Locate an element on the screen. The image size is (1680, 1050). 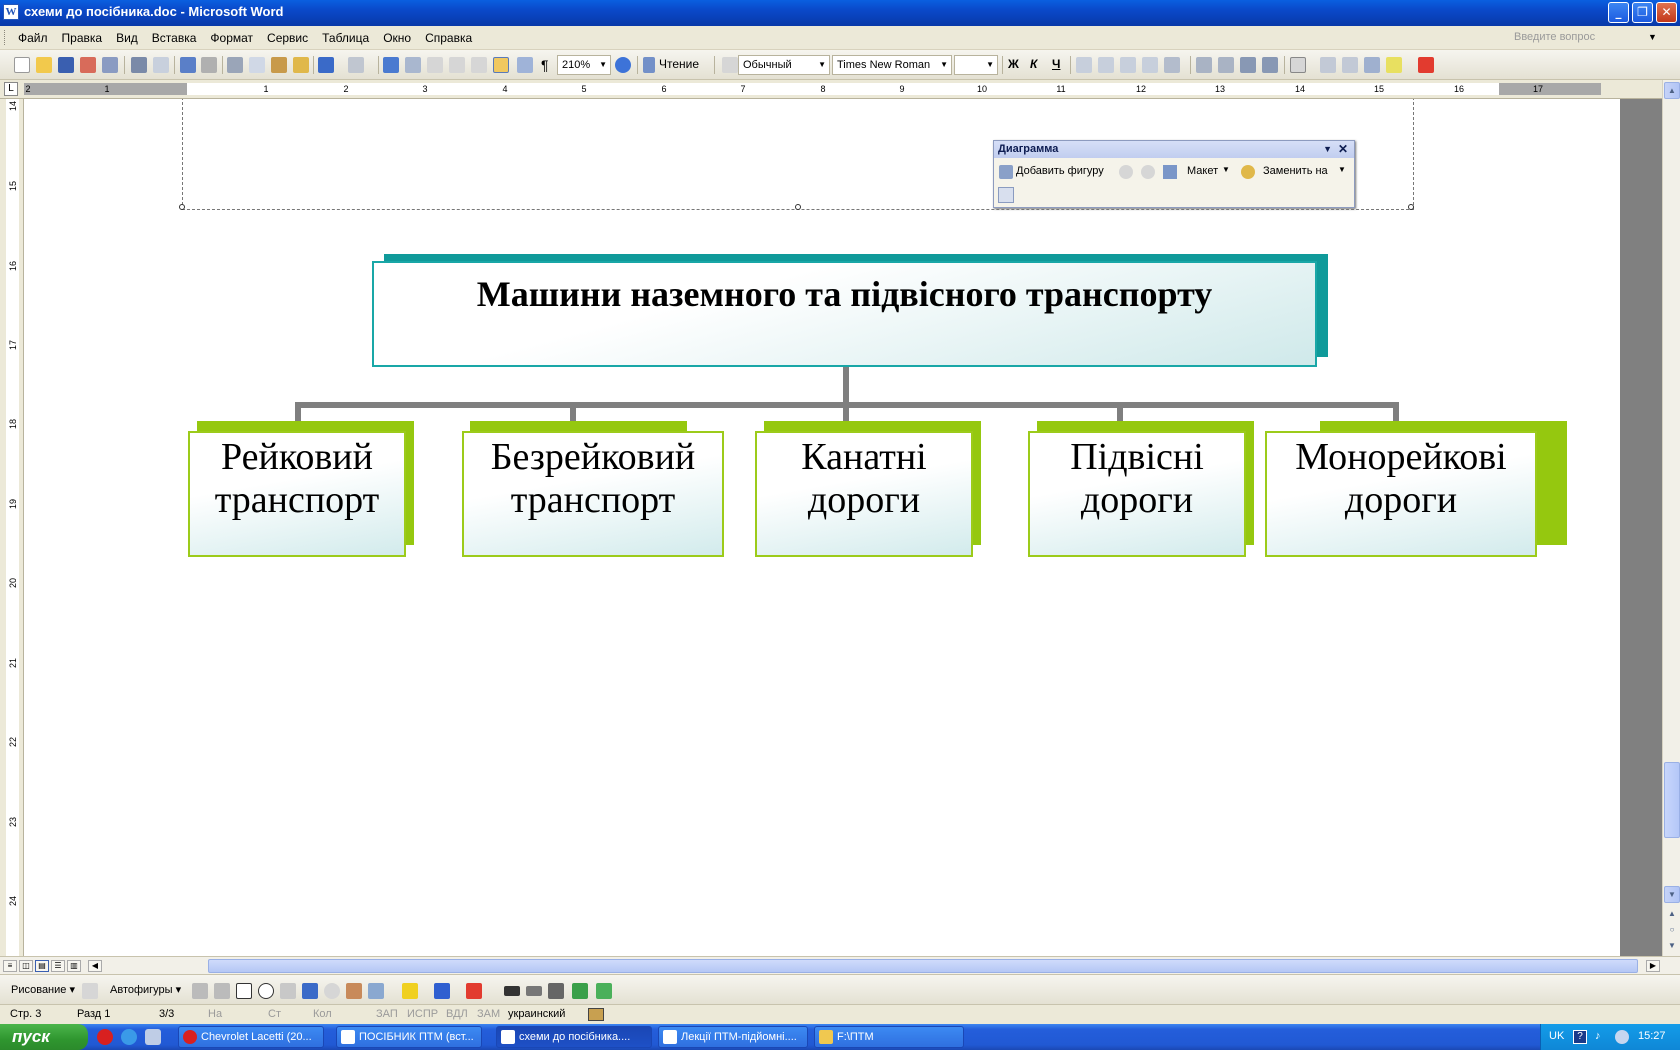
scroll-down-icon: ▼ is located at coordinates (1672, 894).